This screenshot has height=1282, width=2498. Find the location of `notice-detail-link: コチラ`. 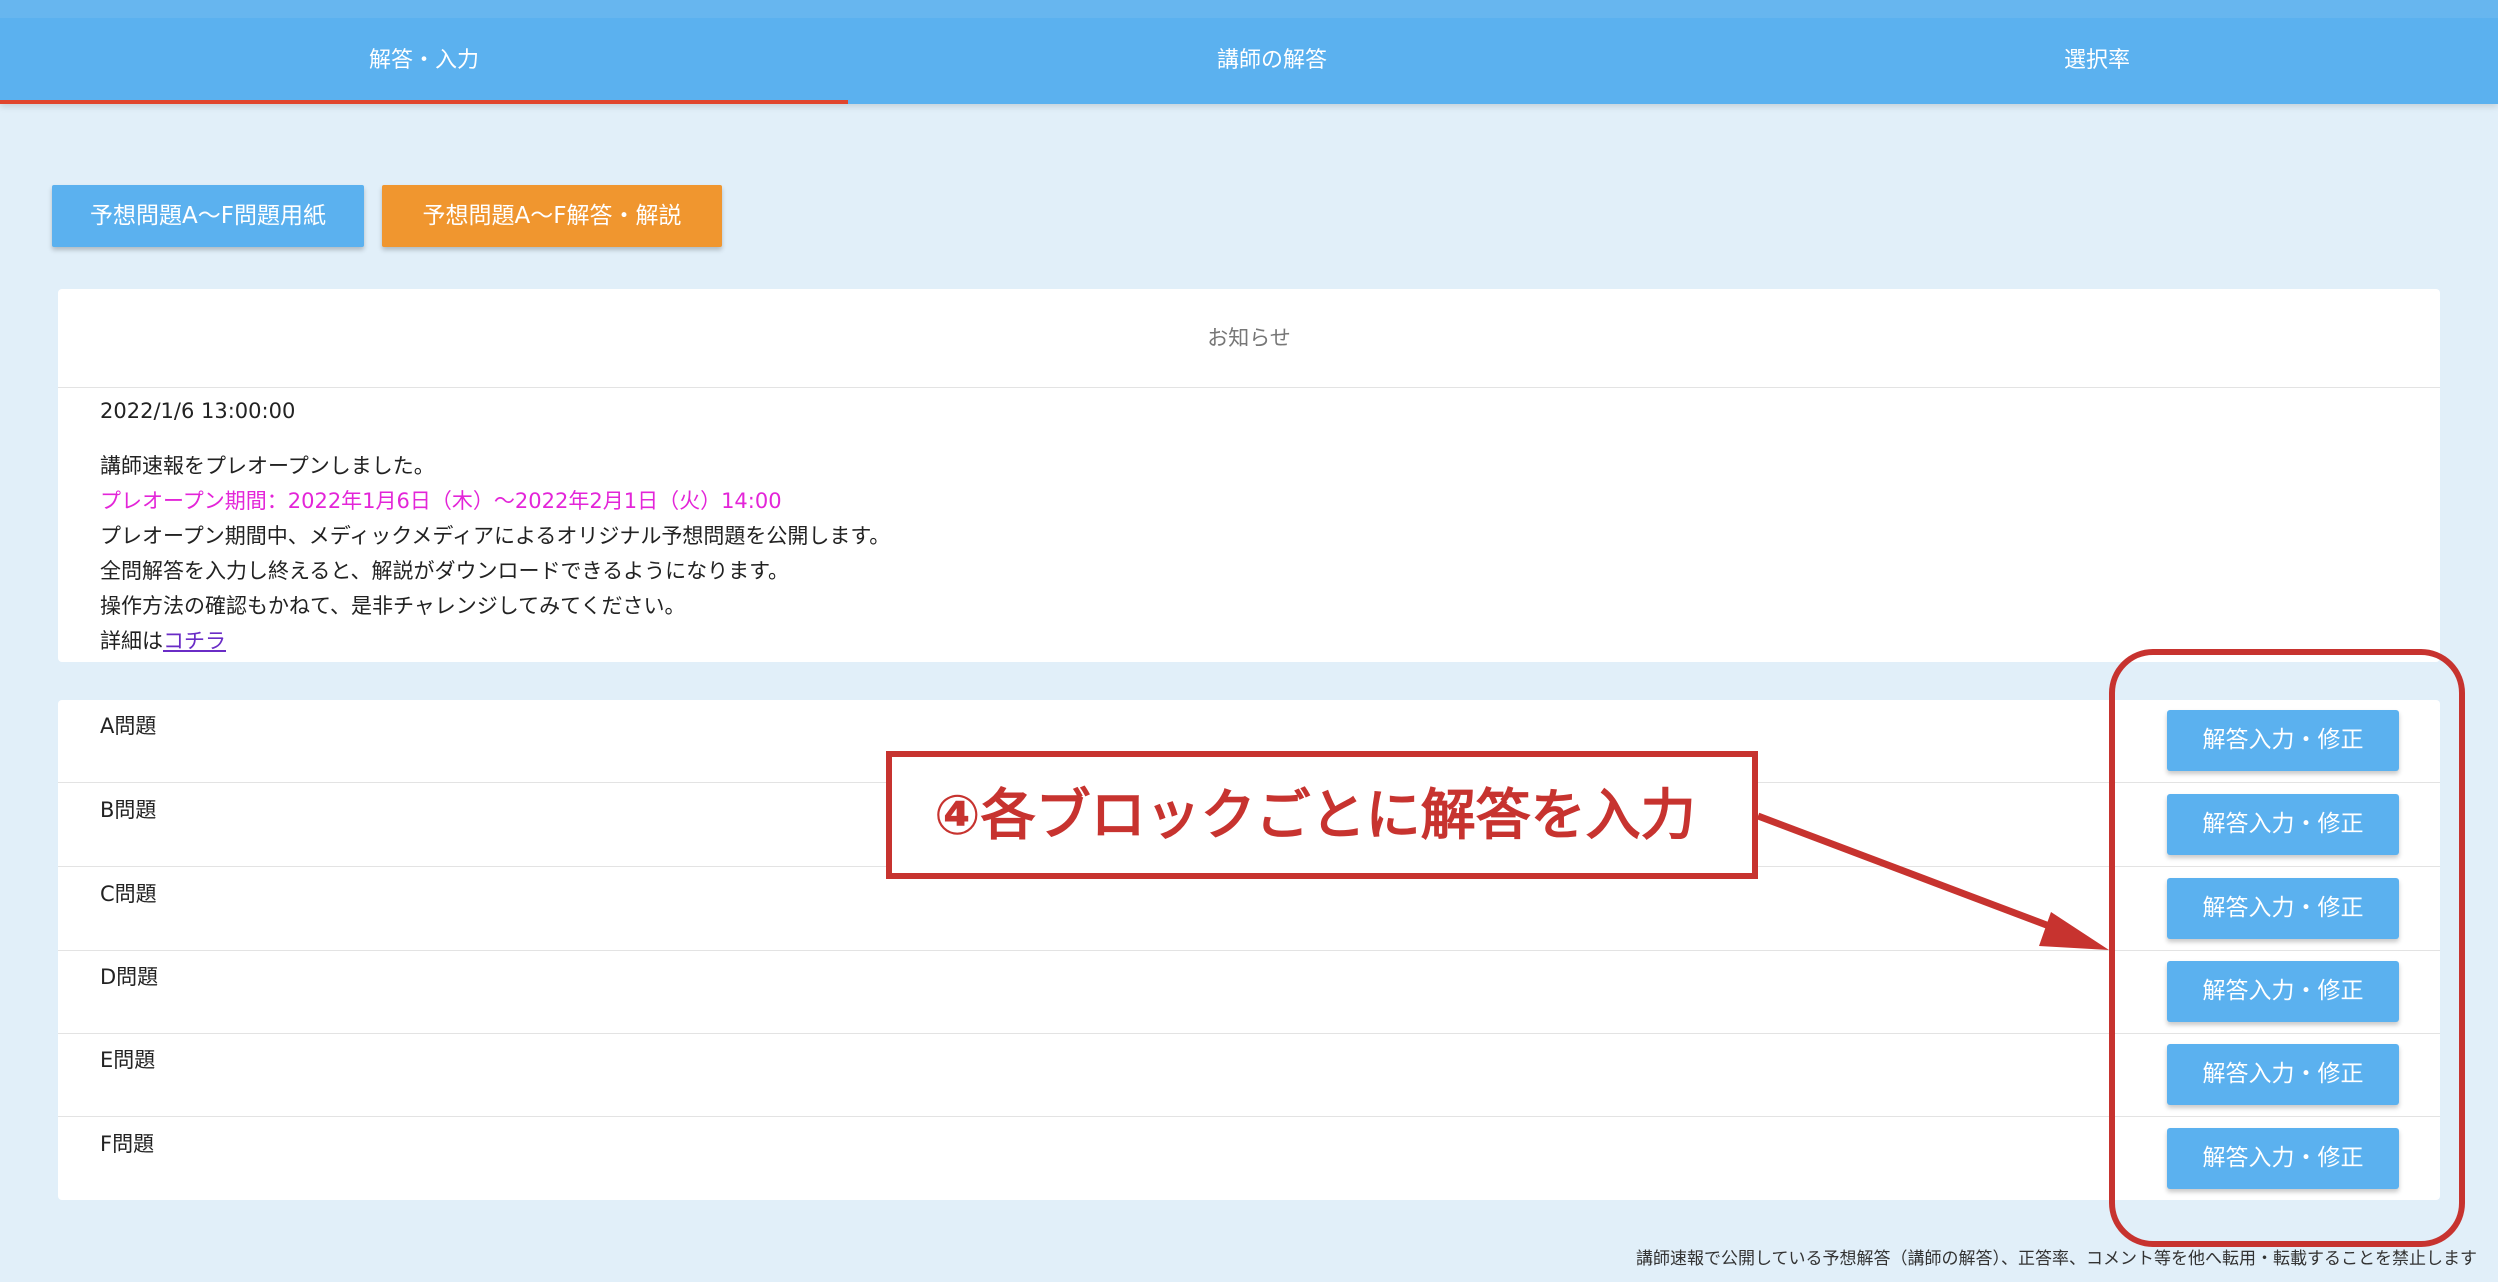

notice-detail-link: コチラ is located at coordinates (194, 641).